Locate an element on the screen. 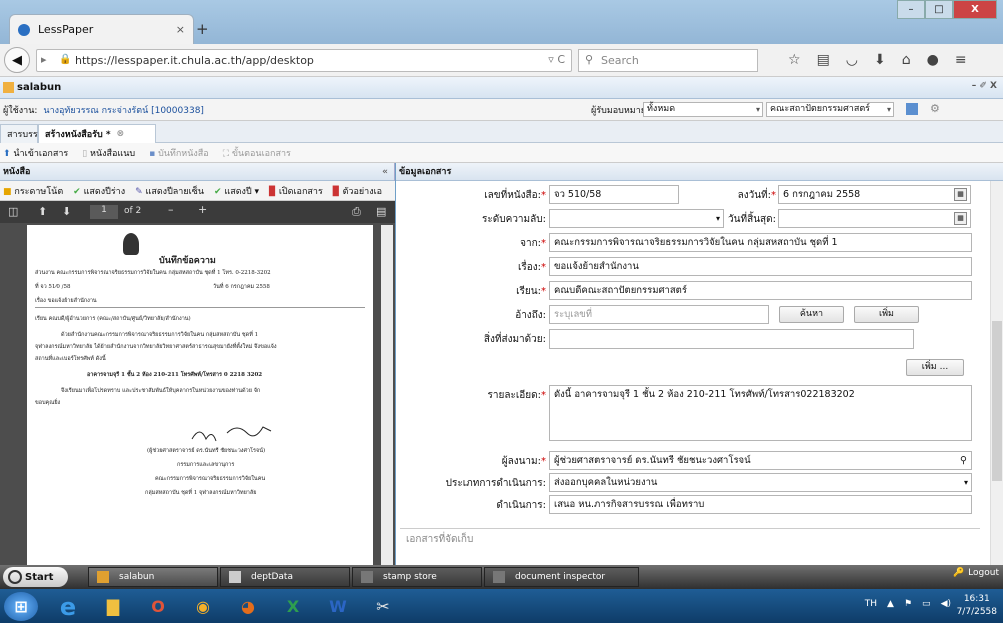  flag-icon: ⚑ is located at coordinates (908, 604).